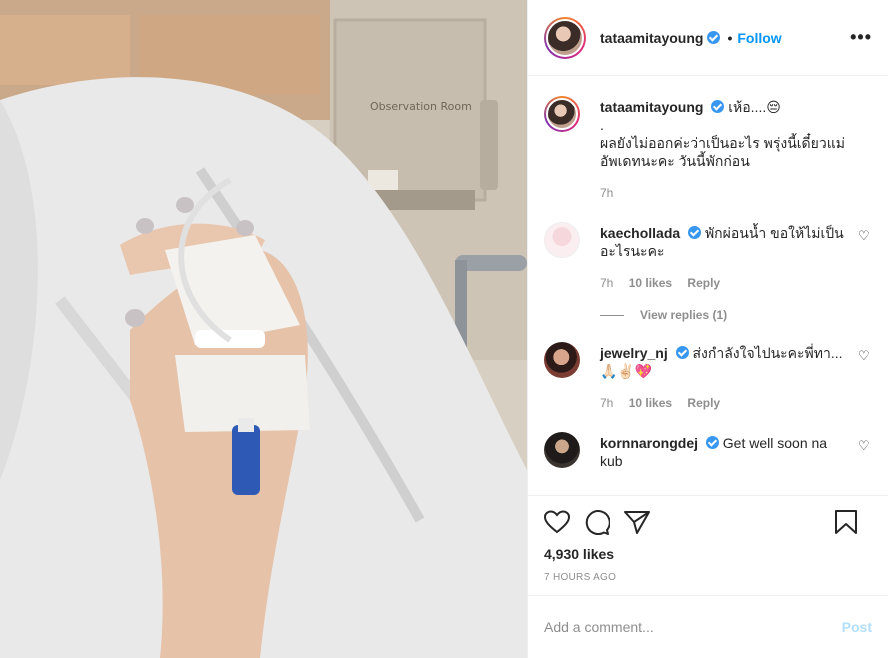 The image size is (888, 658). What do you see at coordinates (606, 193) in the screenshot?
I see `caption-time: 7h` at bounding box center [606, 193].